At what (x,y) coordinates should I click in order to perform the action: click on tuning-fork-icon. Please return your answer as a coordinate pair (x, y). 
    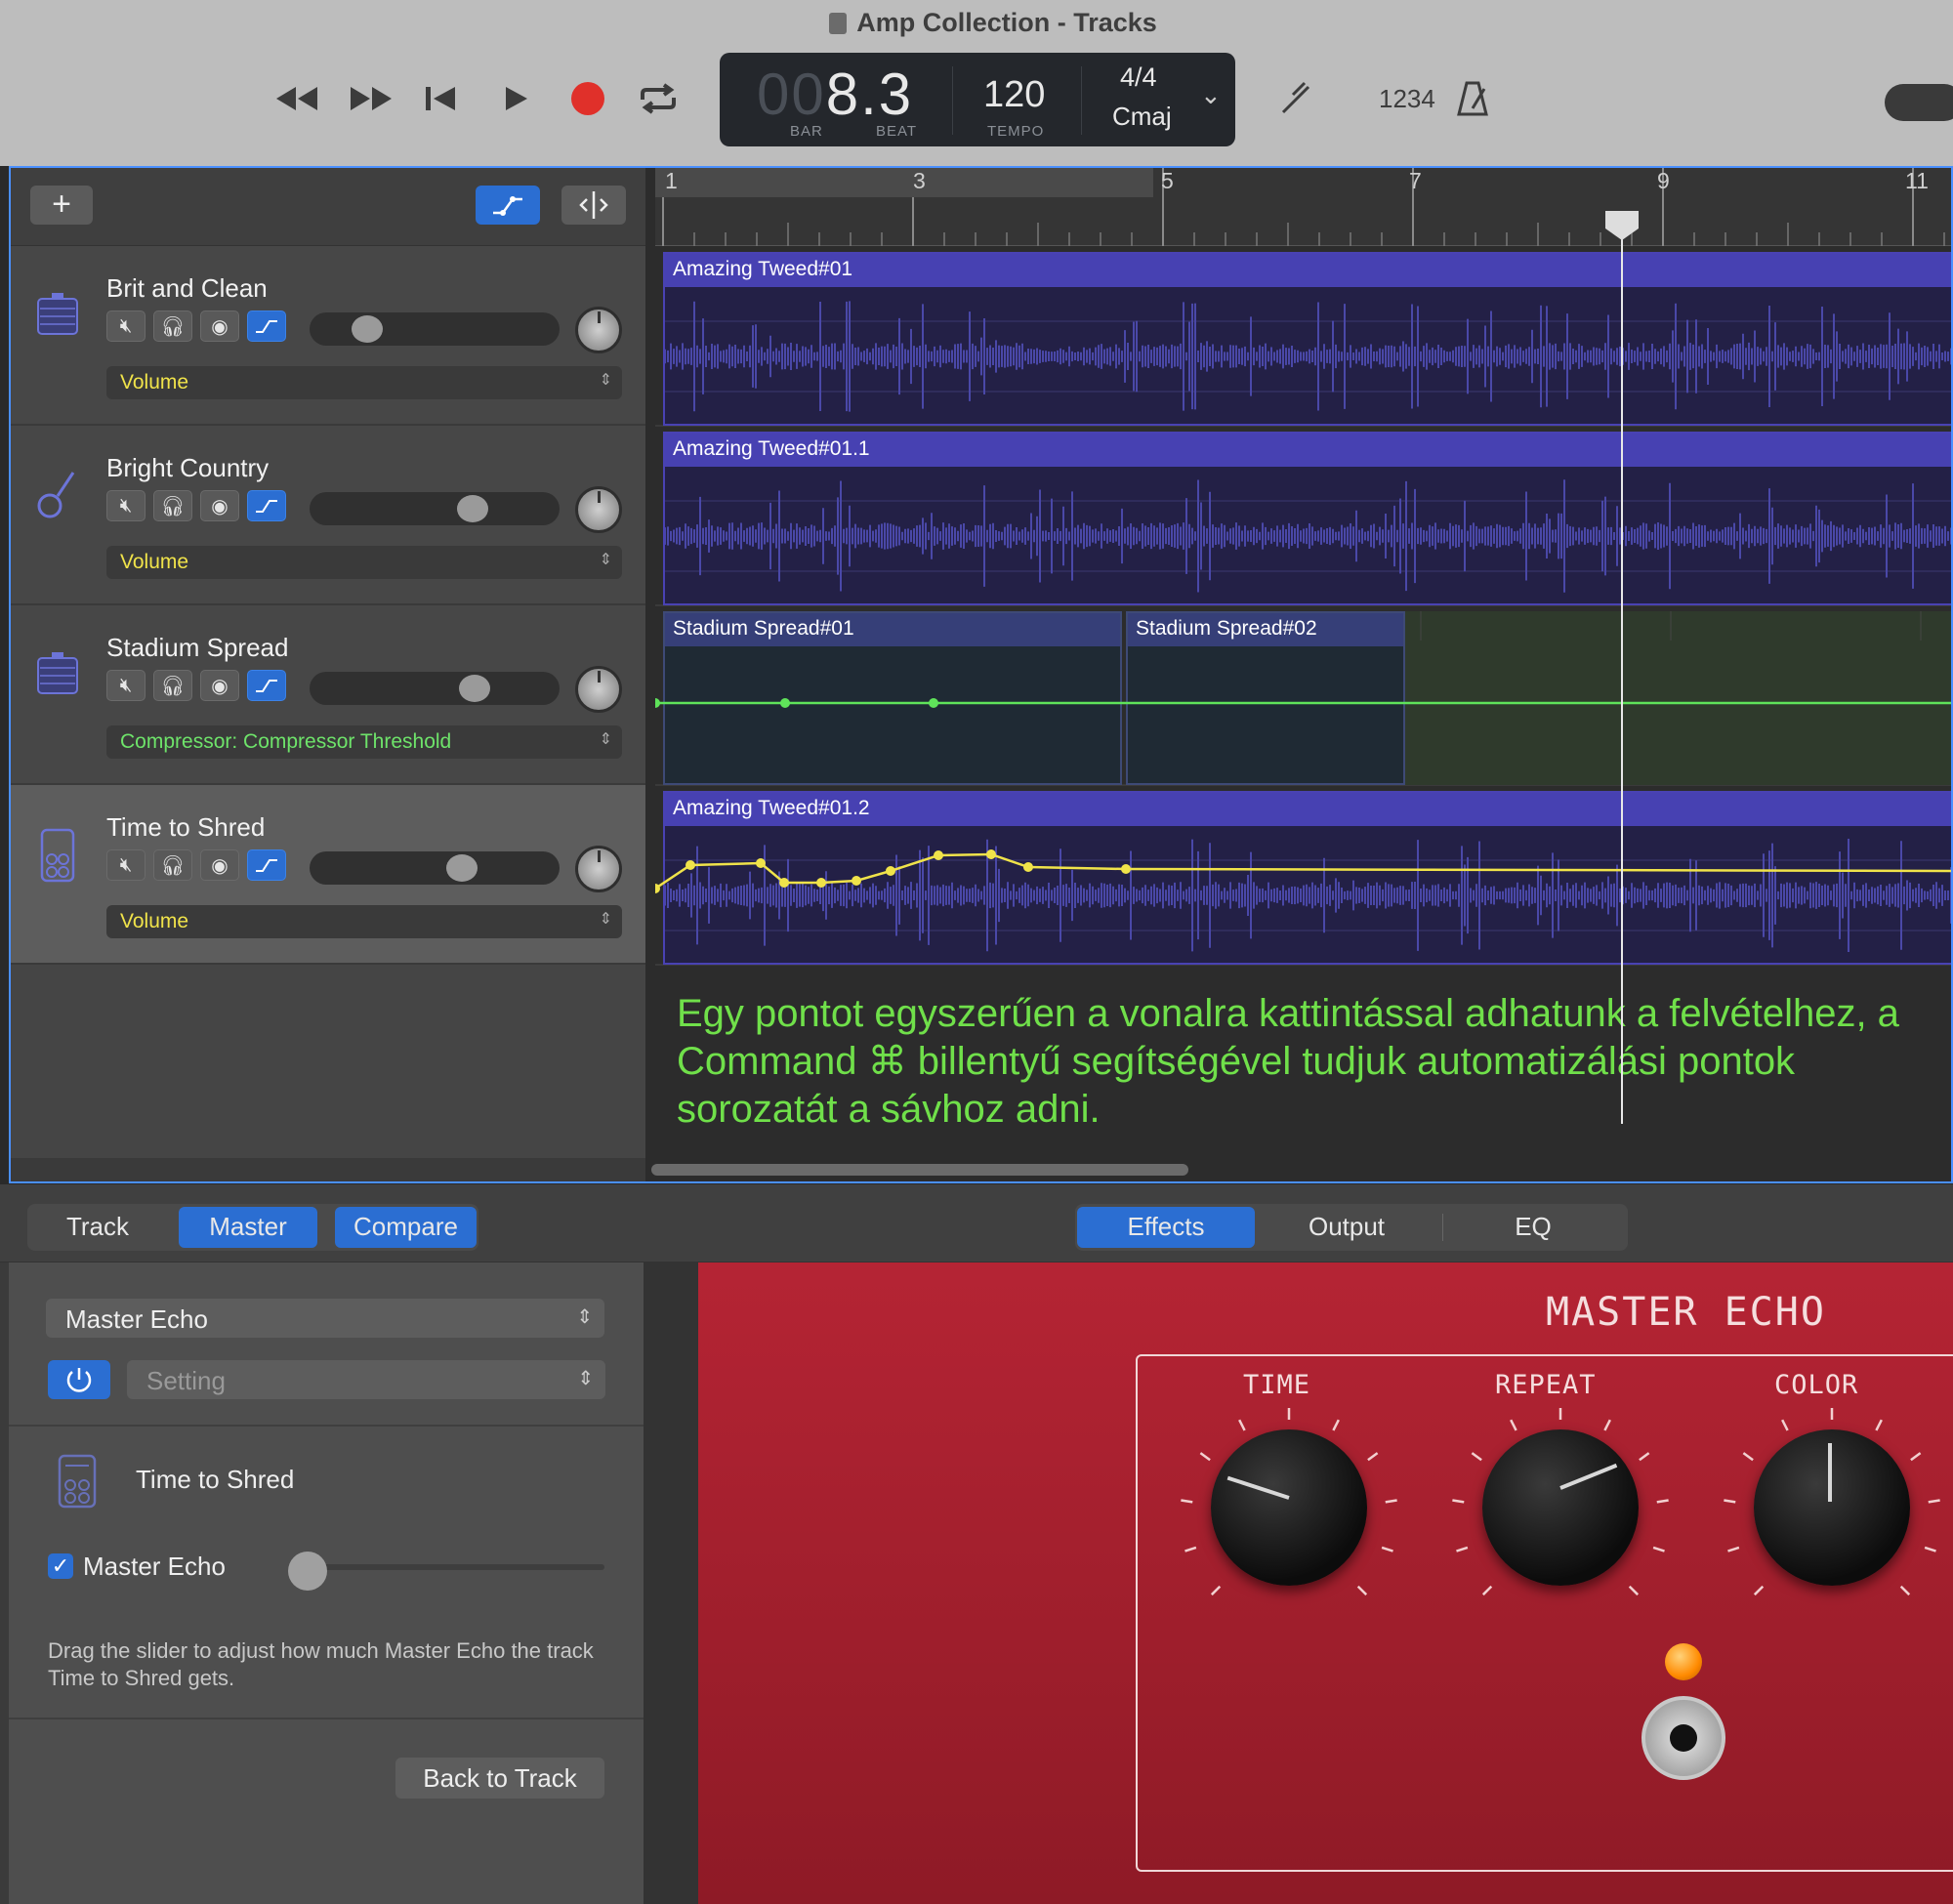
    Looking at the image, I should click on (1295, 97).